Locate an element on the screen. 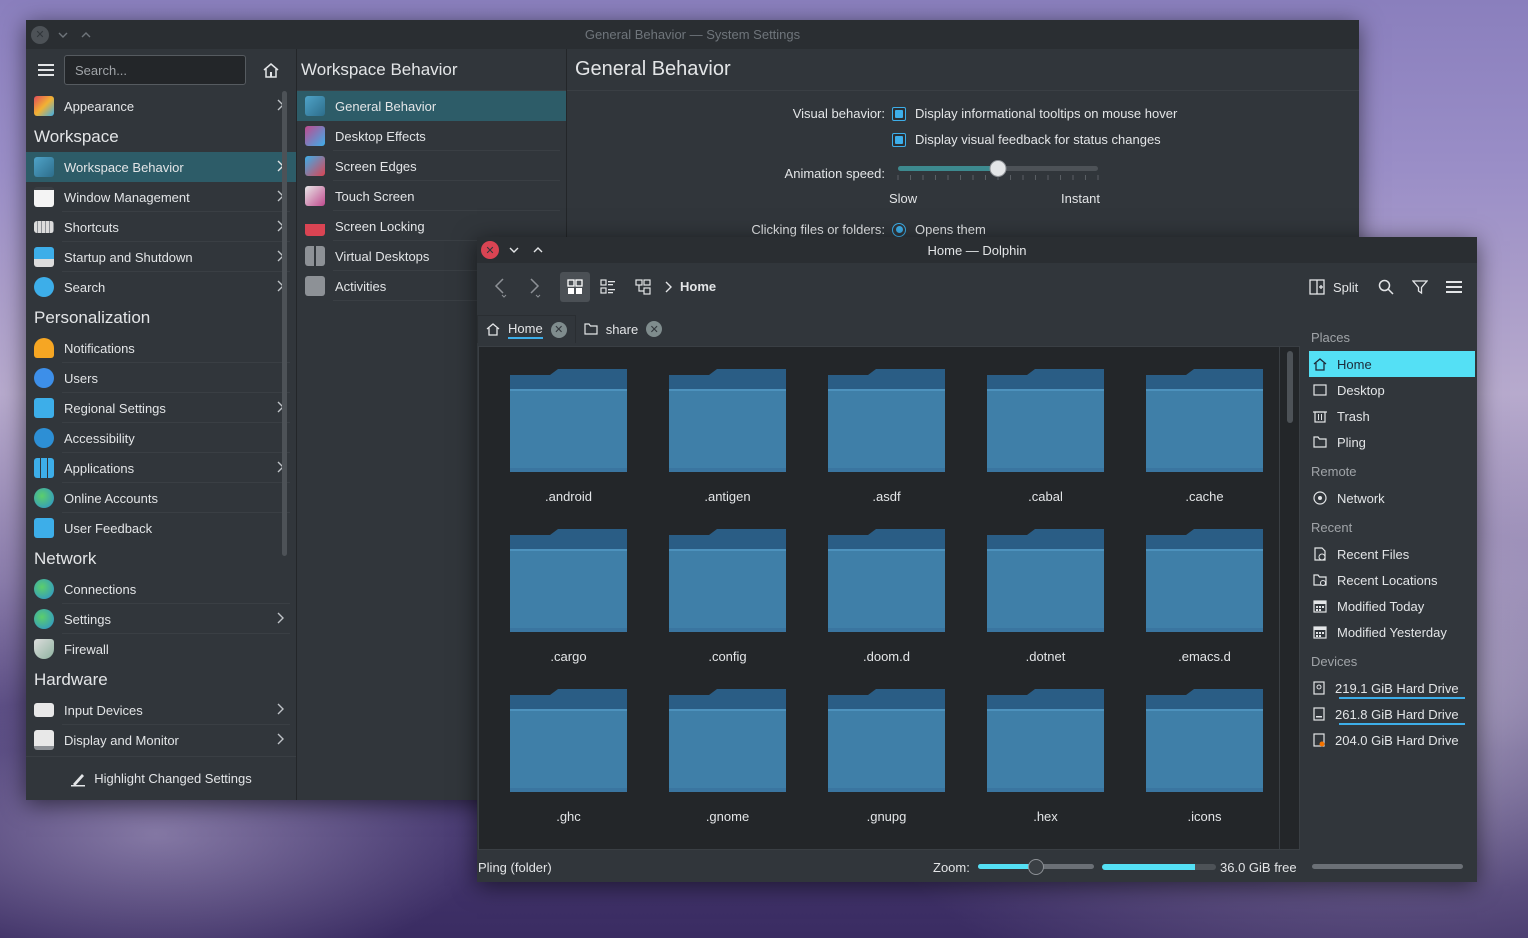 Image resolution: width=1528 pixels, height=938 pixels. folder-item: .ghc is located at coordinates (568, 759).